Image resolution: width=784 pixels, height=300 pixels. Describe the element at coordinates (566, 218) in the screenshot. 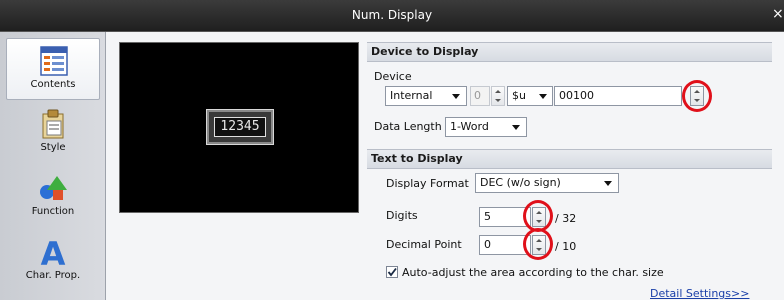

I see `digits-max-label: / 32` at that location.